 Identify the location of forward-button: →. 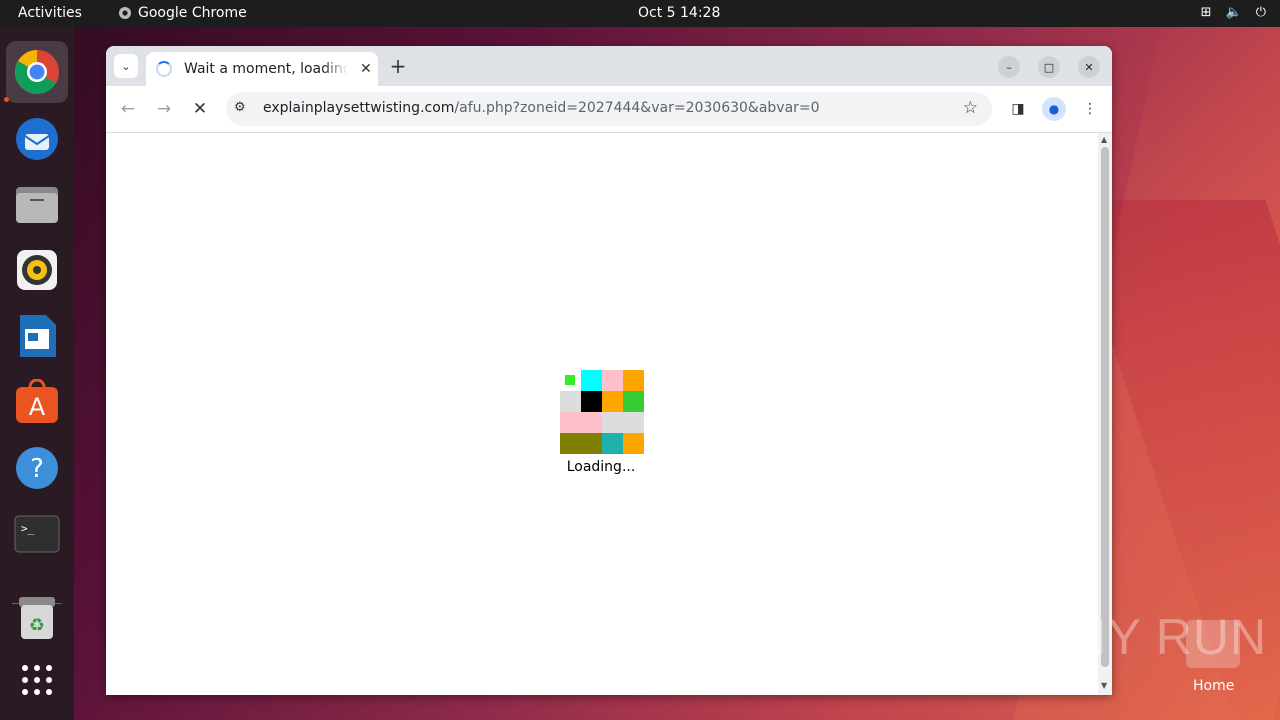
(164, 109).